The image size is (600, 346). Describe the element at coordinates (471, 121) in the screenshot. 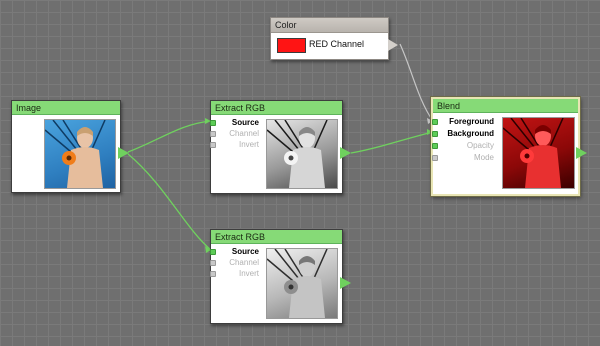

I see `port-label-foreground: Foreground` at that location.